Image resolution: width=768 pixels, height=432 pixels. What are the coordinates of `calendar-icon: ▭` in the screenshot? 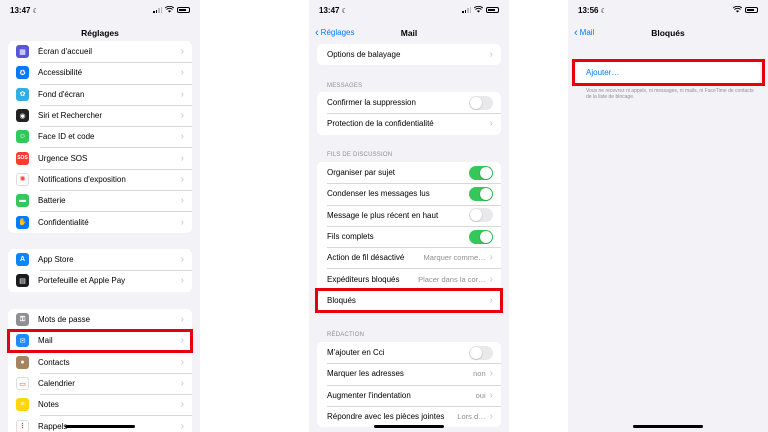 It's located at (22, 384).